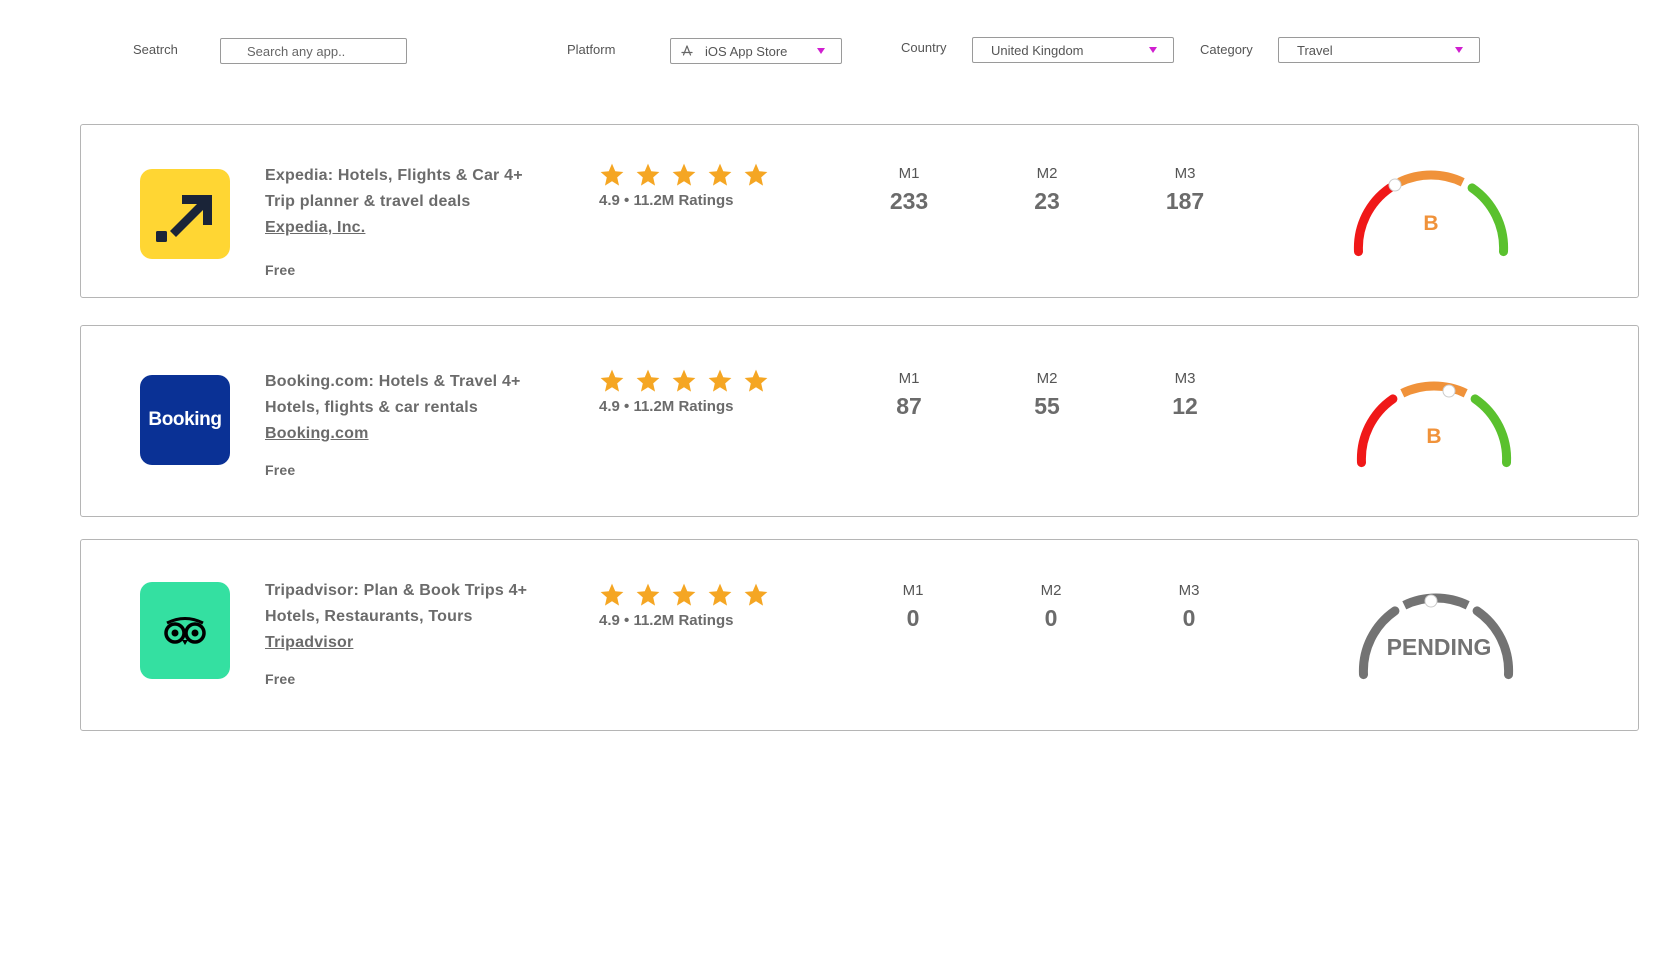 The width and height of the screenshot is (1680, 963). I want to click on category-select: Travel, so click(1379, 50).